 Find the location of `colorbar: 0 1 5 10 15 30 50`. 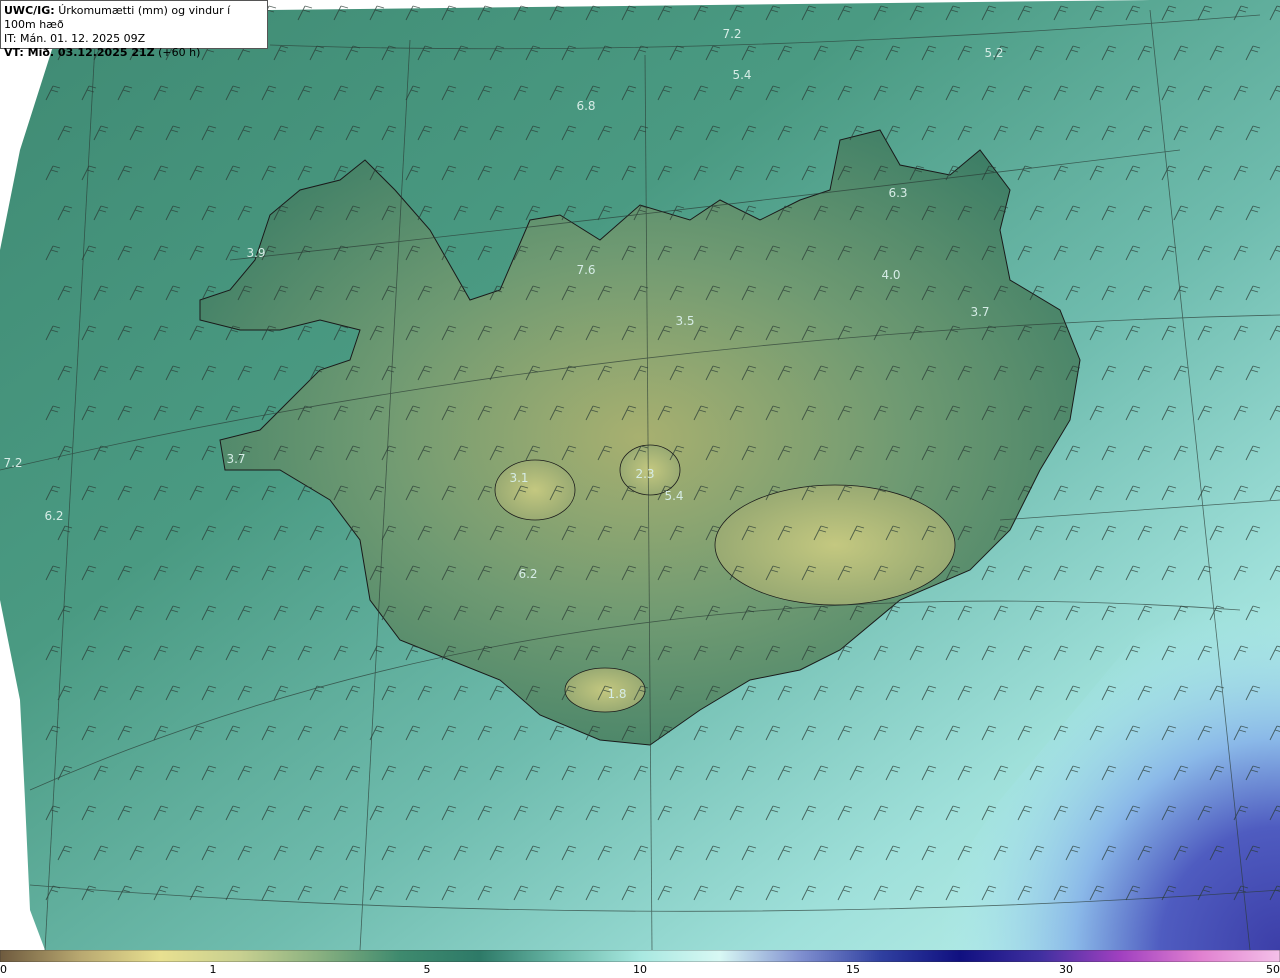

colorbar: 0 1 5 10 15 30 50 is located at coordinates (640, 964).